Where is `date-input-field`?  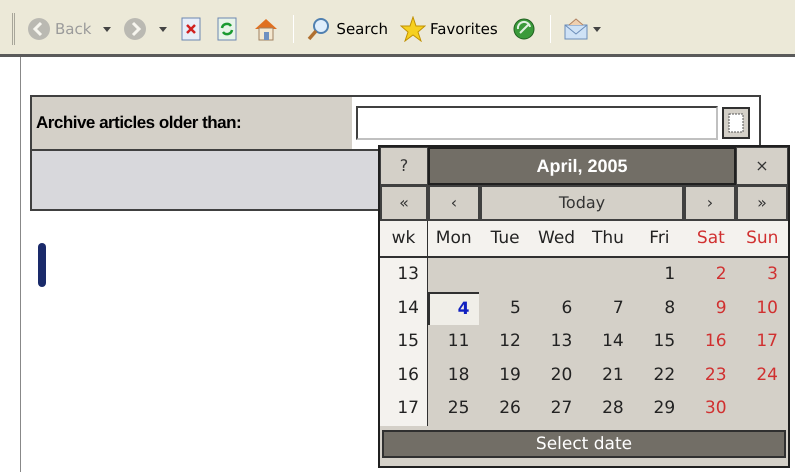
date-input-field is located at coordinates (537, 123).